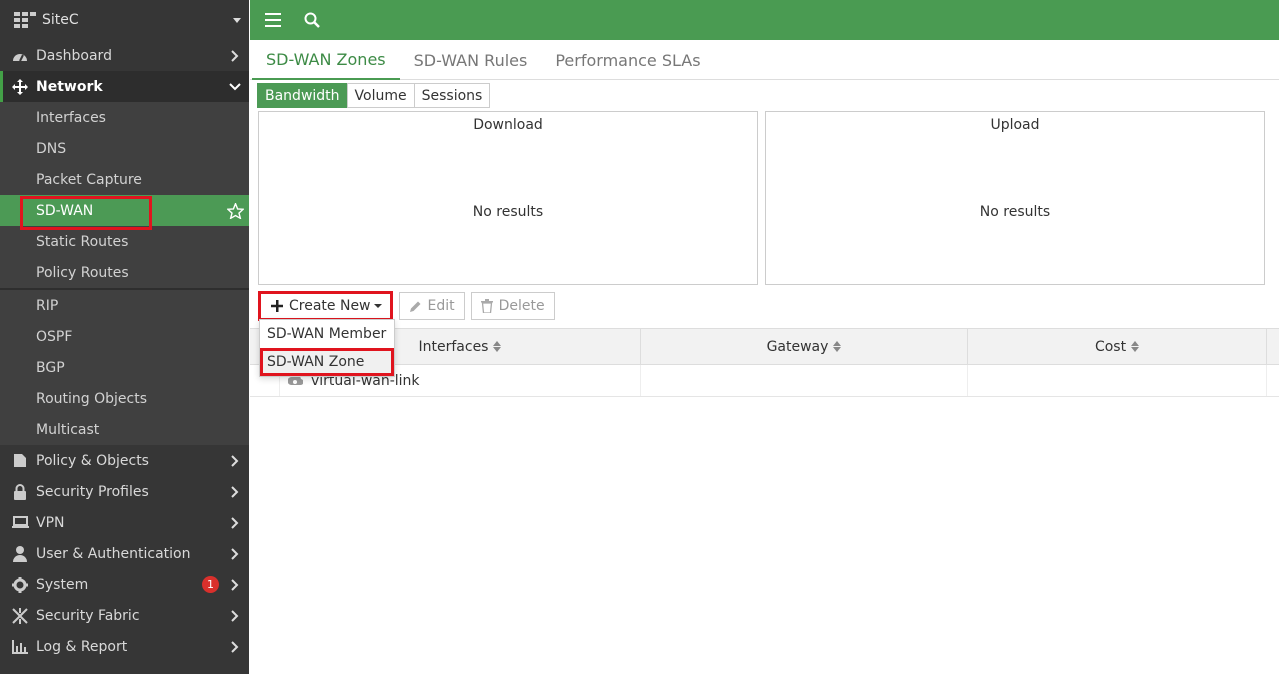 The width and height of the screenshot is (1279, 674). I want to click on policy-icon, so click(20, 461).